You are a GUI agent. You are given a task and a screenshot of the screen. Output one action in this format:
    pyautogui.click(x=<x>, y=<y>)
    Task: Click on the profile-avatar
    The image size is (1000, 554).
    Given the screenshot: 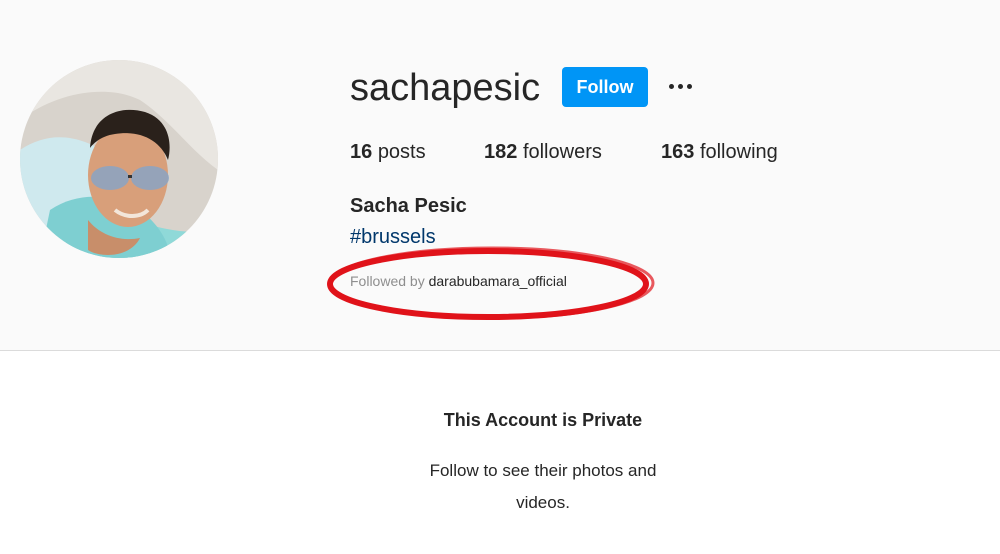 What is the action you would take?
    pyautogui.click(x=119, y=159)
    